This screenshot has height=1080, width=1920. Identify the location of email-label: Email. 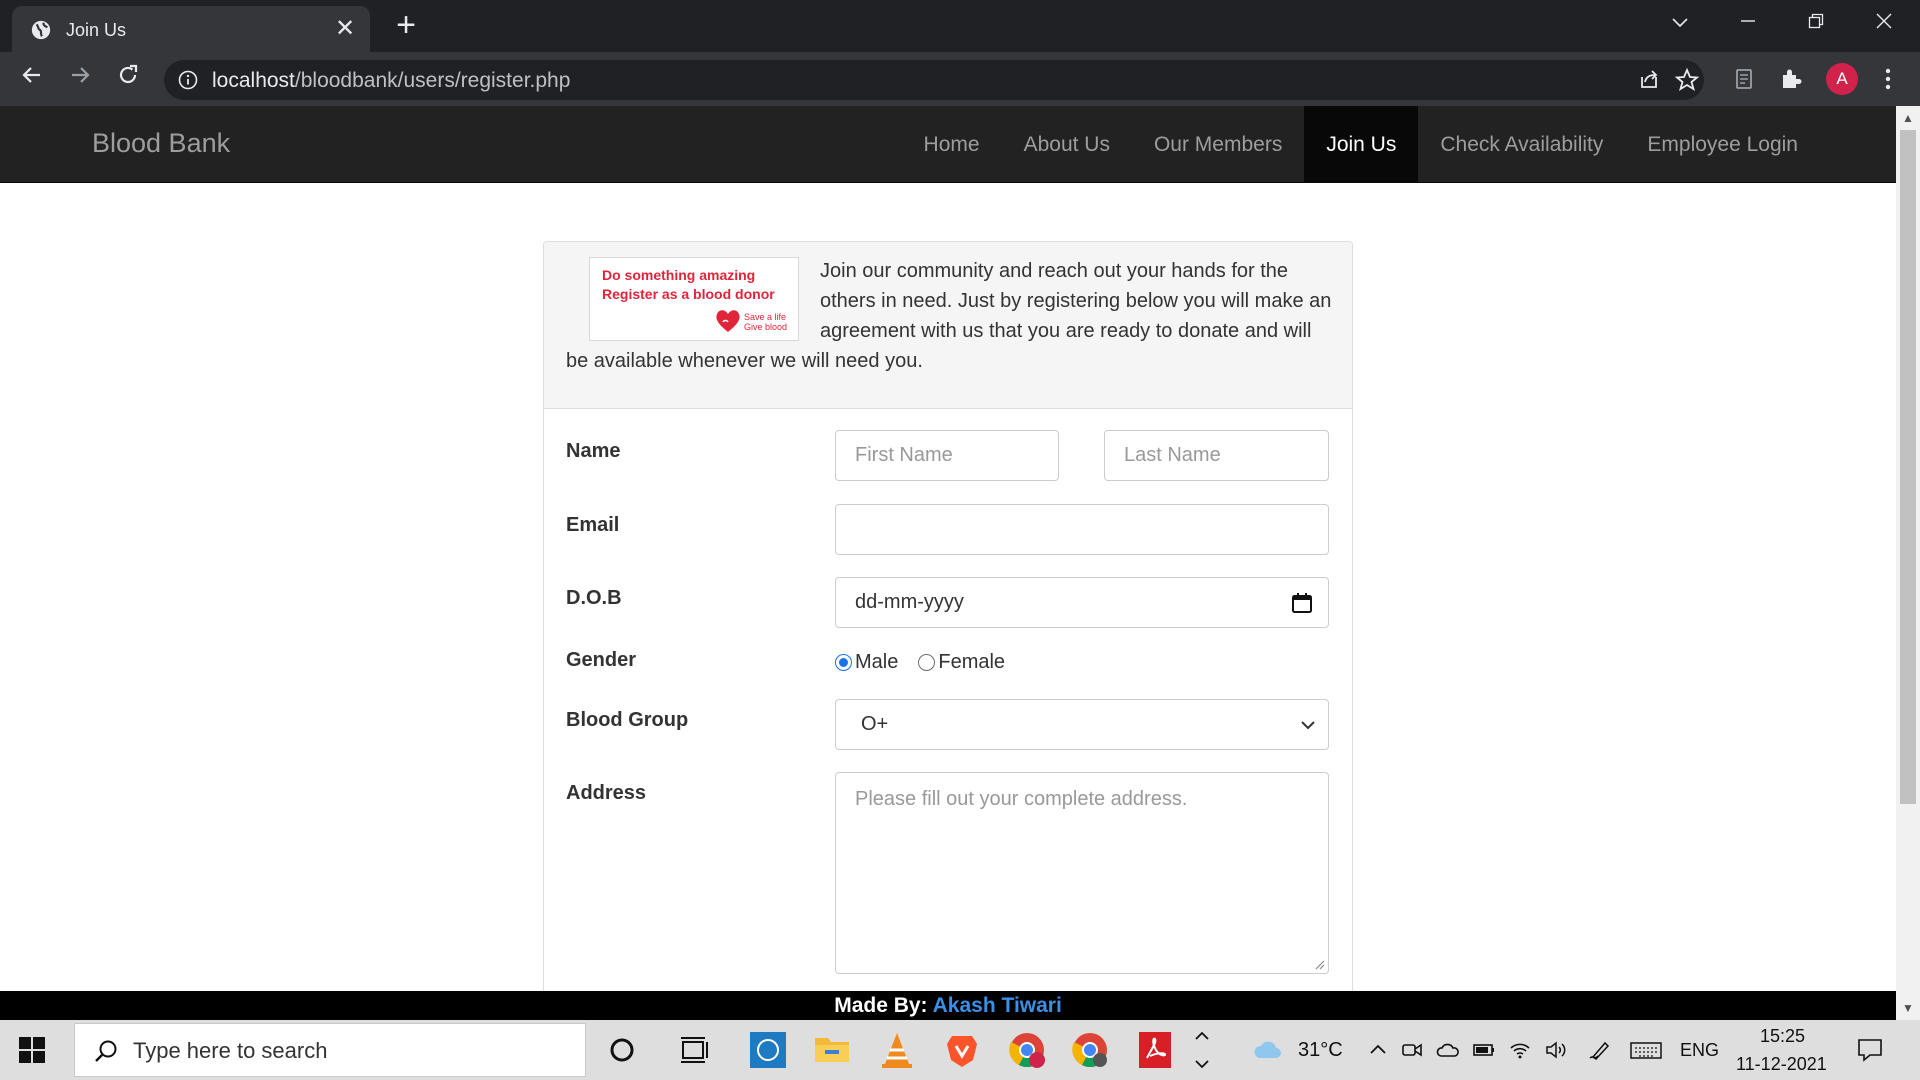
(593, 525).